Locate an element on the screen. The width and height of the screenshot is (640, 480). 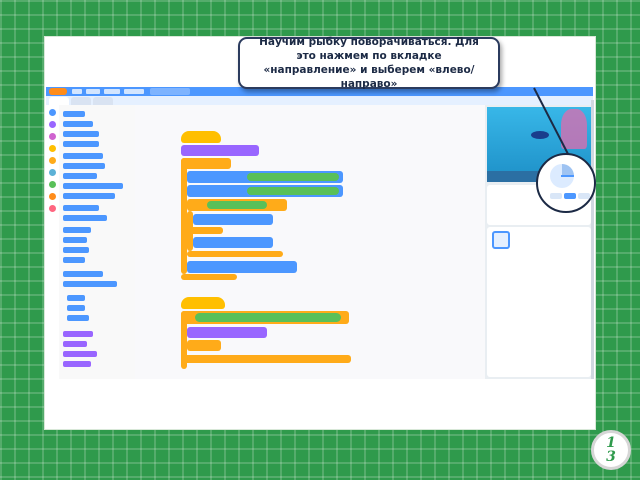
if-else-end is located at coordinates (235, 254).